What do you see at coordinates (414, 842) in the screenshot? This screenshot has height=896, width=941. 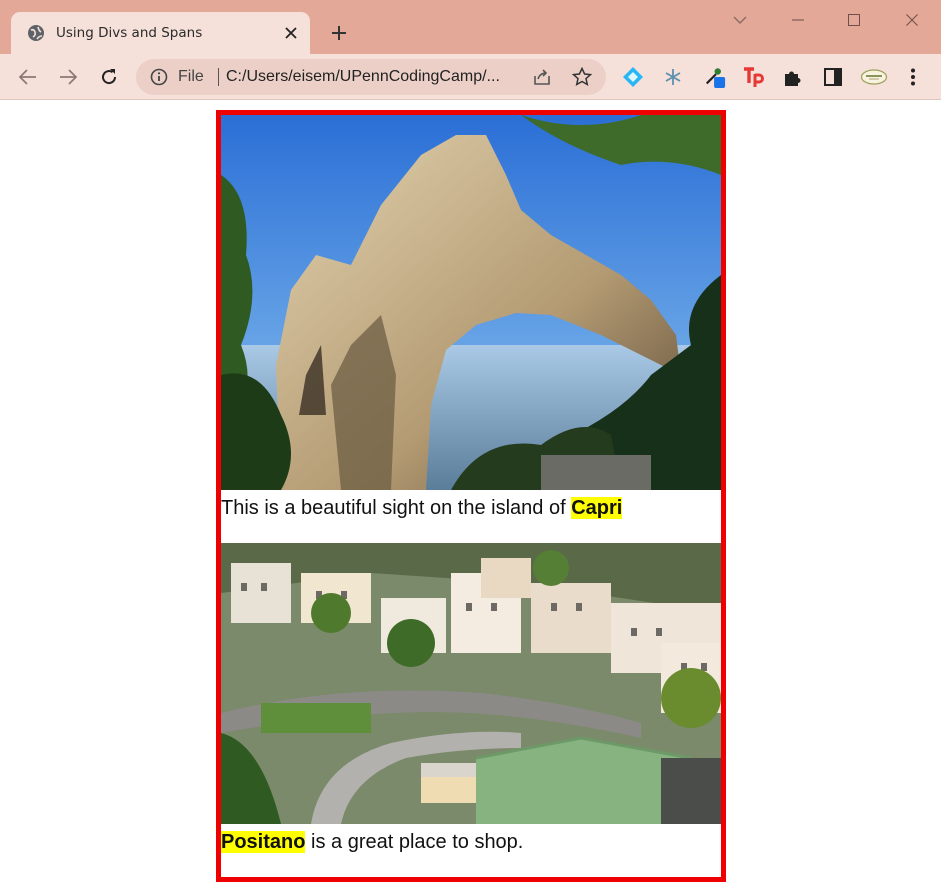 I see `caption-text: is a great place to shop.` at bounding box center [414, 842].